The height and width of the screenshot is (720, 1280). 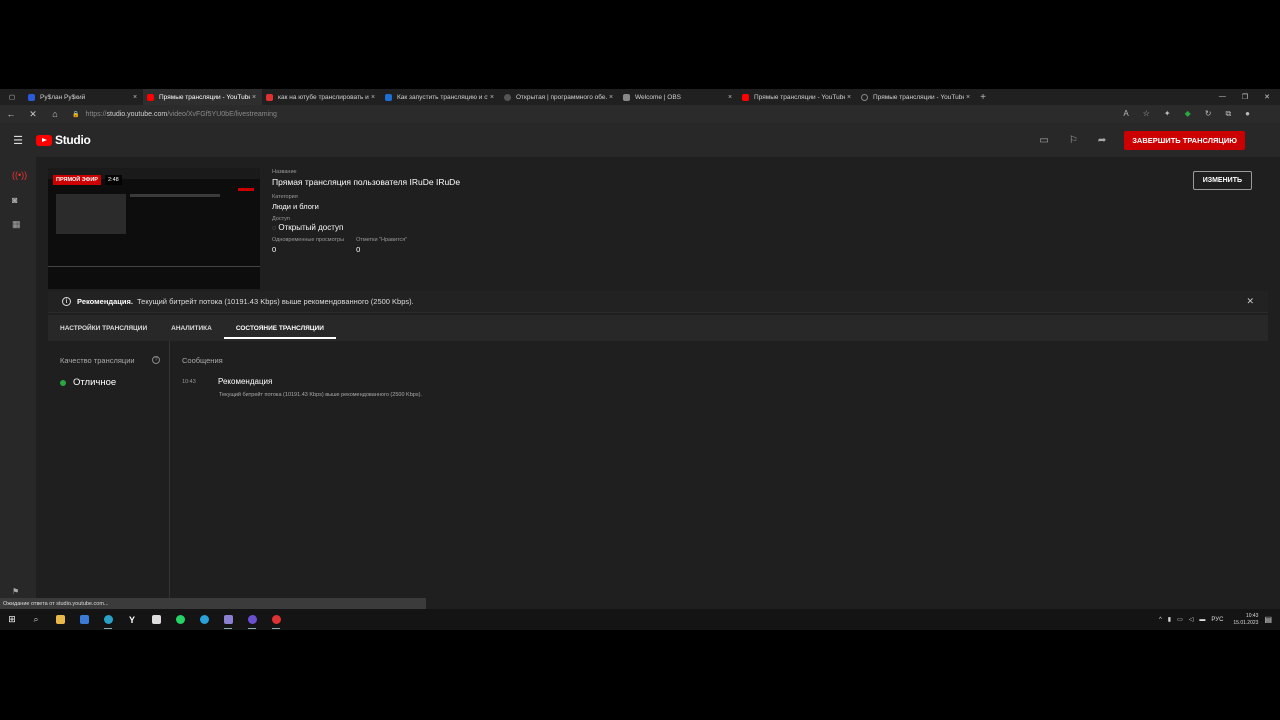 I want to click on info-icon: i, so click(x=66, y=301).